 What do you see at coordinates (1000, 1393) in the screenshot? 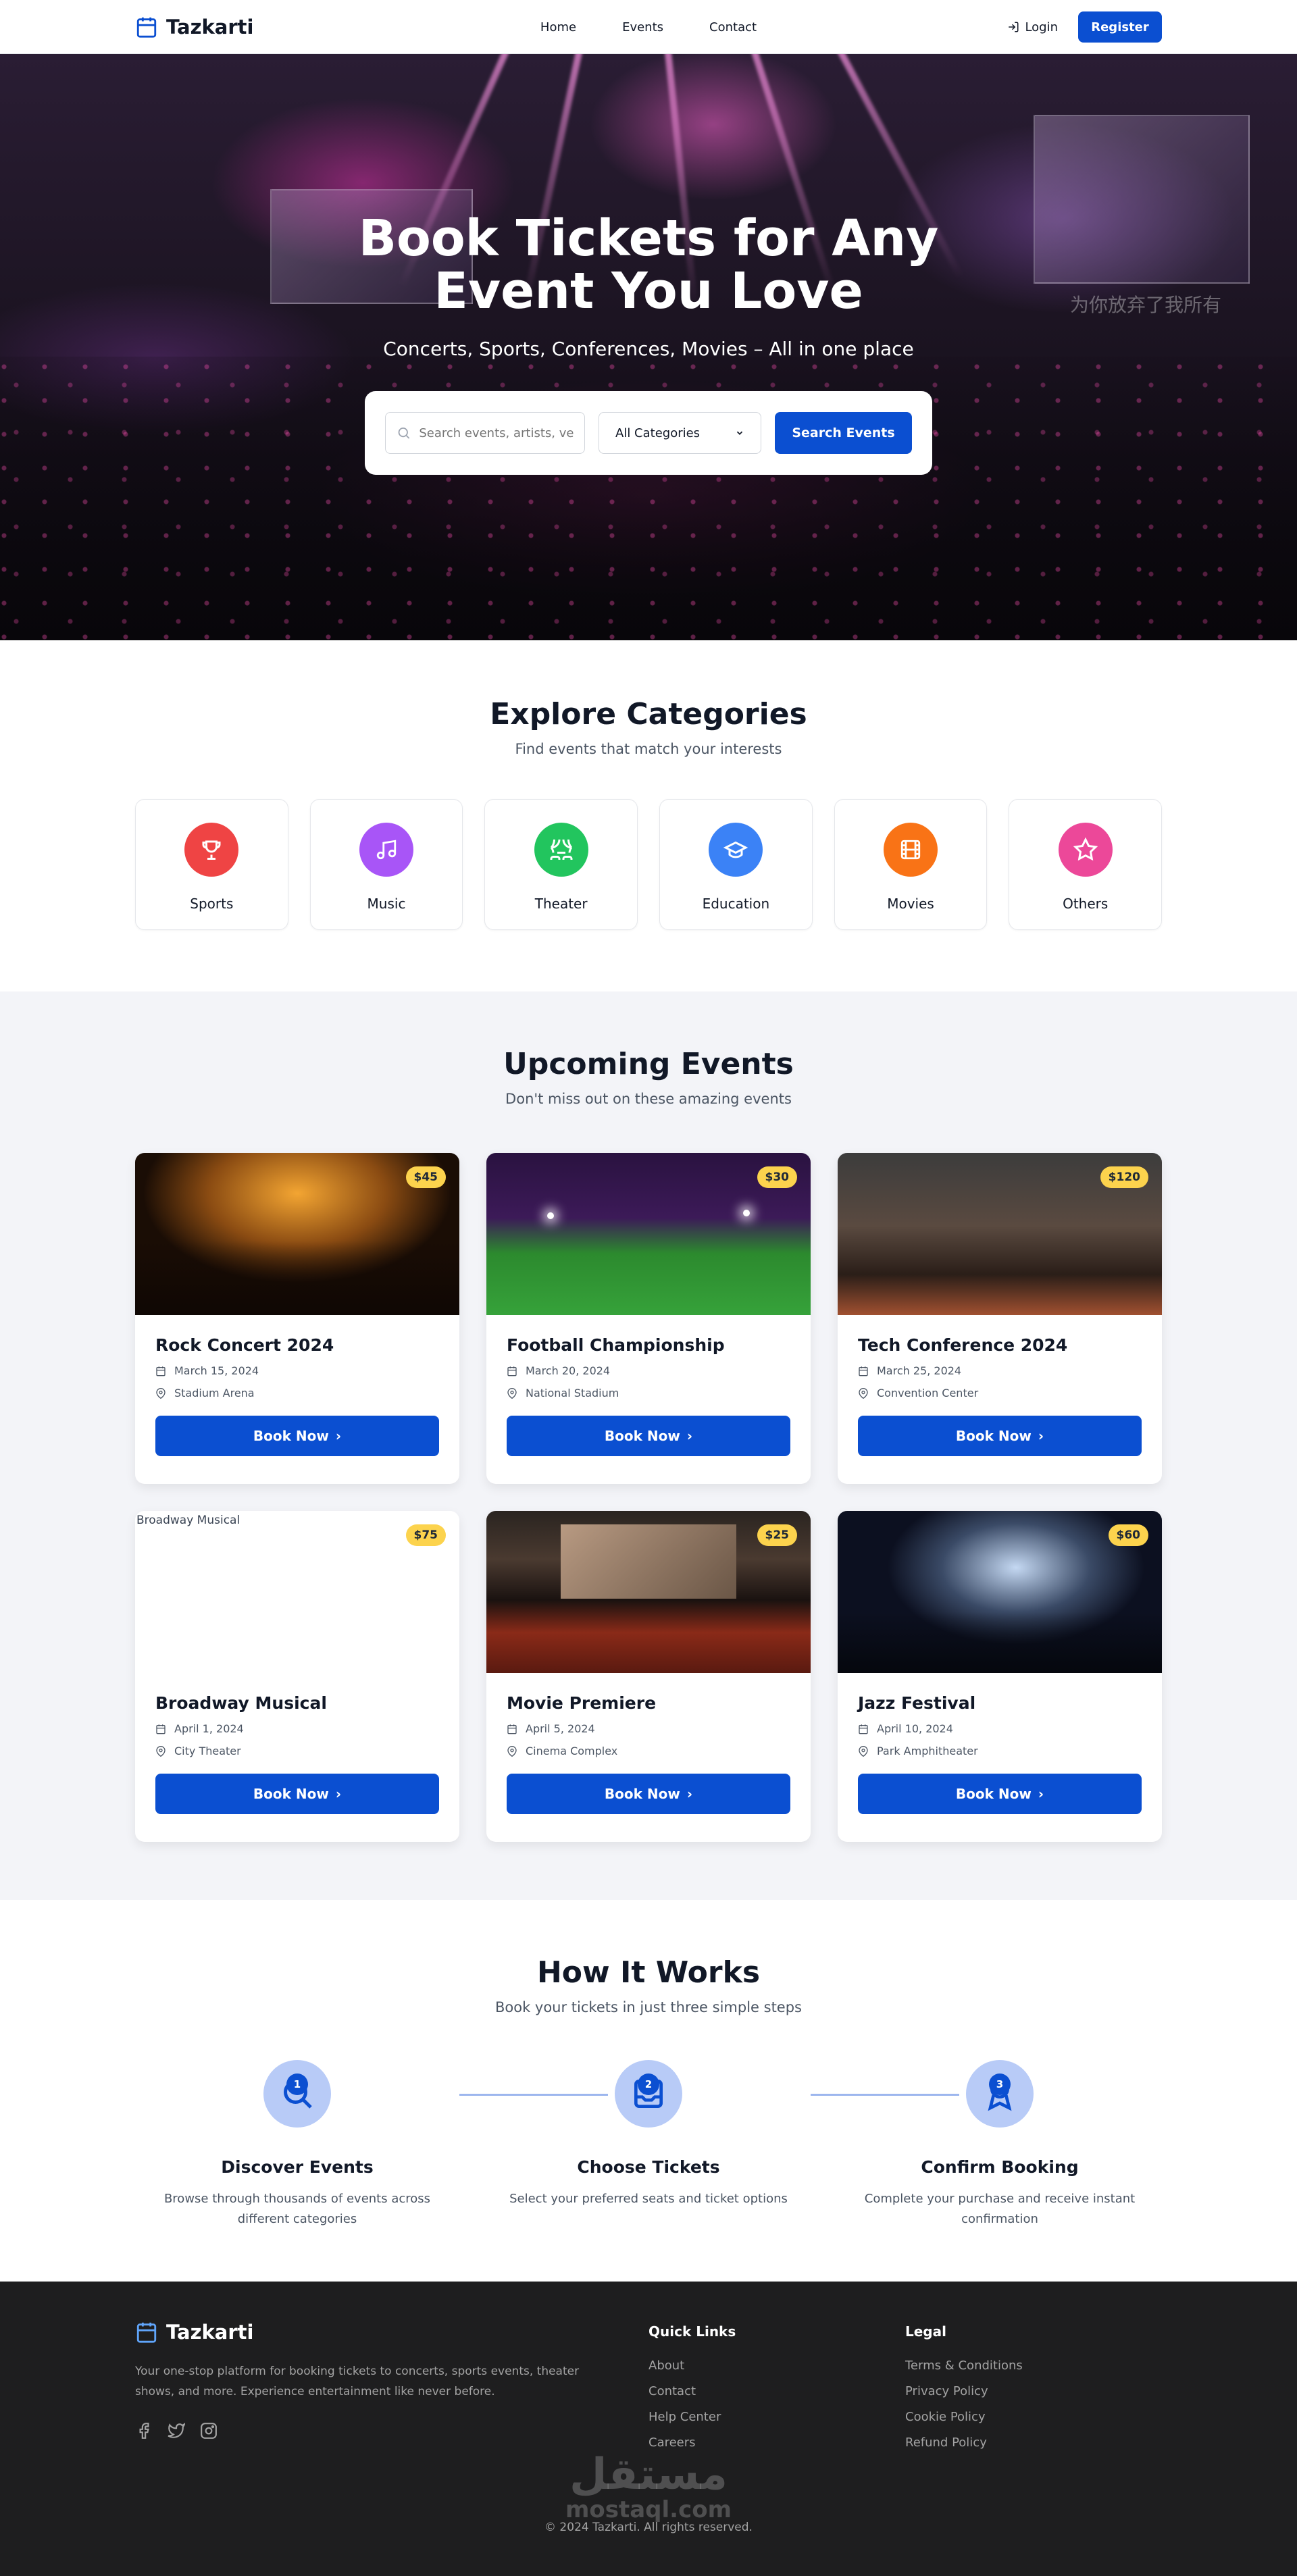
I see `event-venue: Convention Center` at bounding box center [1000, 1393].